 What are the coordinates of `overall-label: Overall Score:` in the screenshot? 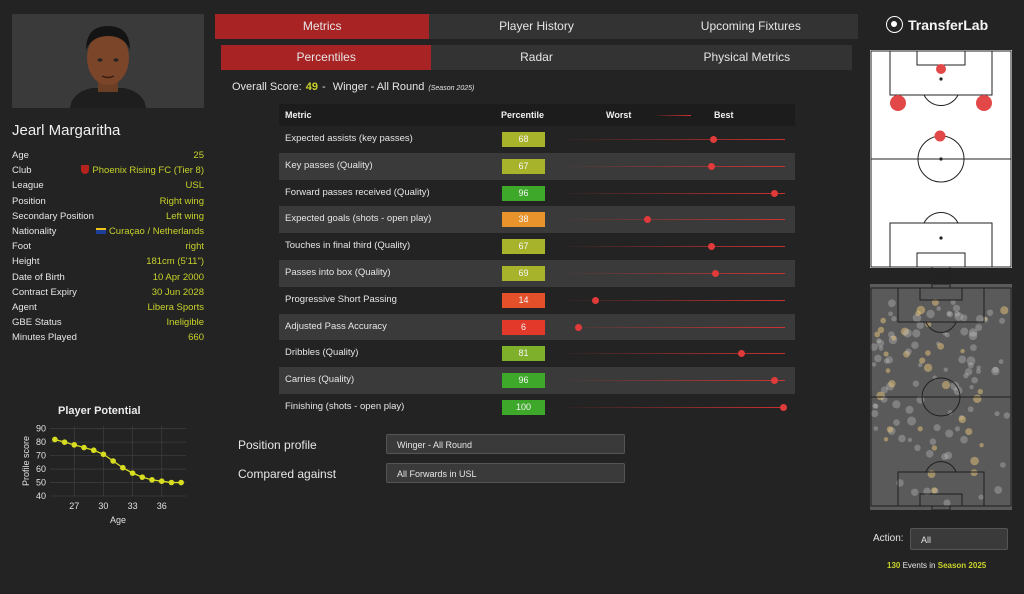 It's located at (267, 87).